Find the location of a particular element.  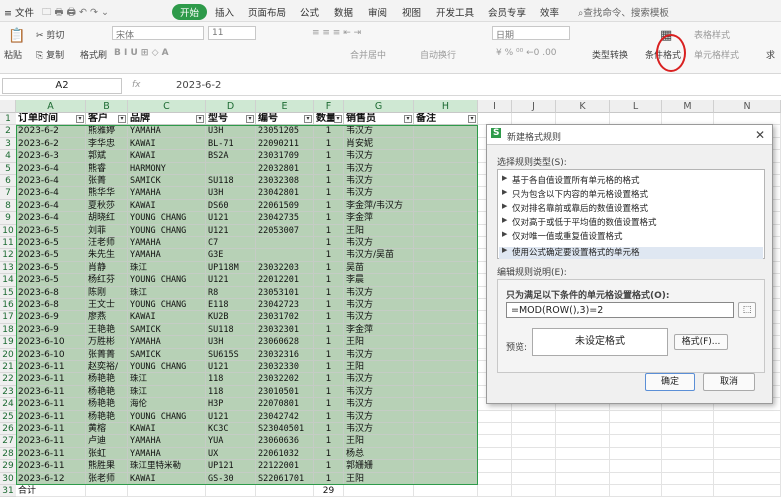

table-cell: 2023-6-10 is located at coordinates (51, 354).